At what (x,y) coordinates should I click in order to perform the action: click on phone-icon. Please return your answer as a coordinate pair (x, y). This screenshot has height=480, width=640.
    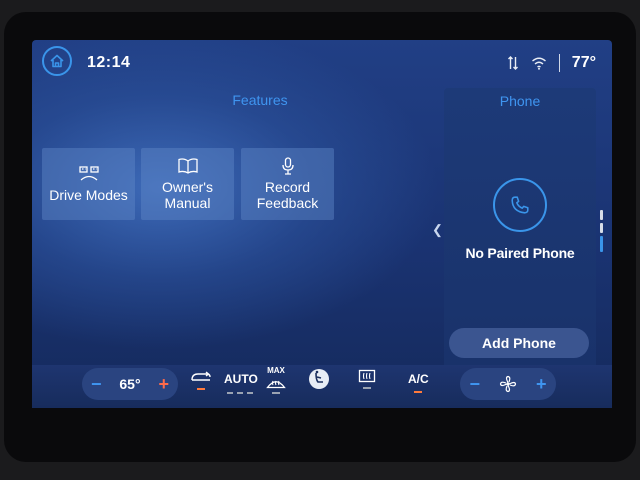
    Looking at the image, I should click on (520, 205).